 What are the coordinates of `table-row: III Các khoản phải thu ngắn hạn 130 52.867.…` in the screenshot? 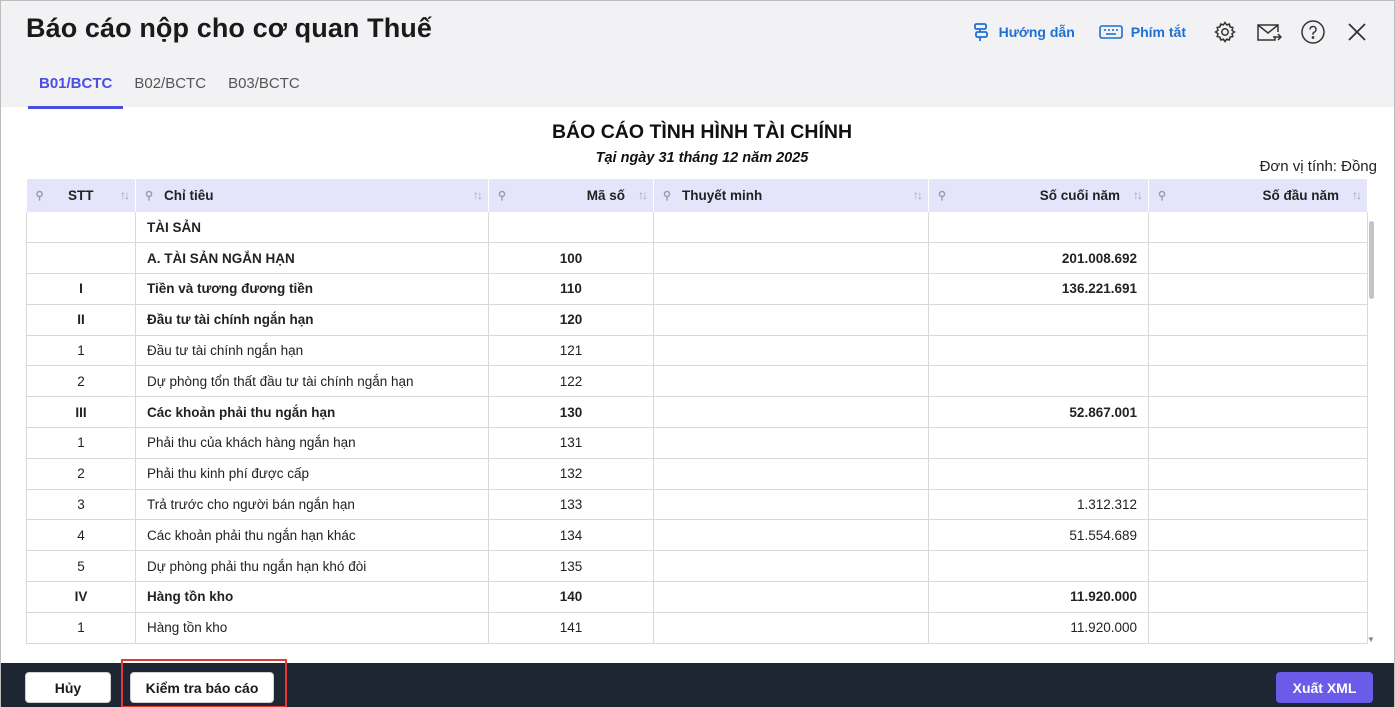 It's located at (697, 412).